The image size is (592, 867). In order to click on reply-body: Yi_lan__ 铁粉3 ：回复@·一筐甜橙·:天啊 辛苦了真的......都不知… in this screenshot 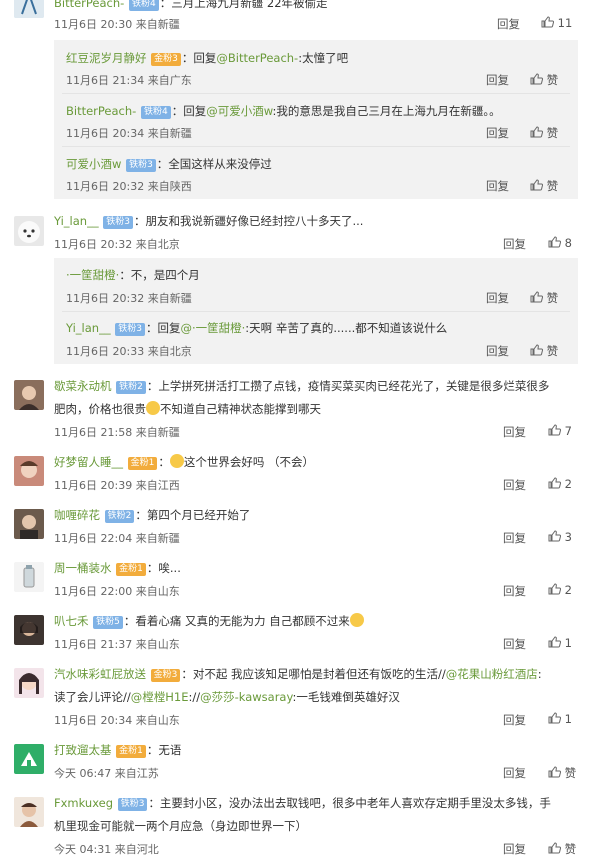, I will do `click(256, 328)`.